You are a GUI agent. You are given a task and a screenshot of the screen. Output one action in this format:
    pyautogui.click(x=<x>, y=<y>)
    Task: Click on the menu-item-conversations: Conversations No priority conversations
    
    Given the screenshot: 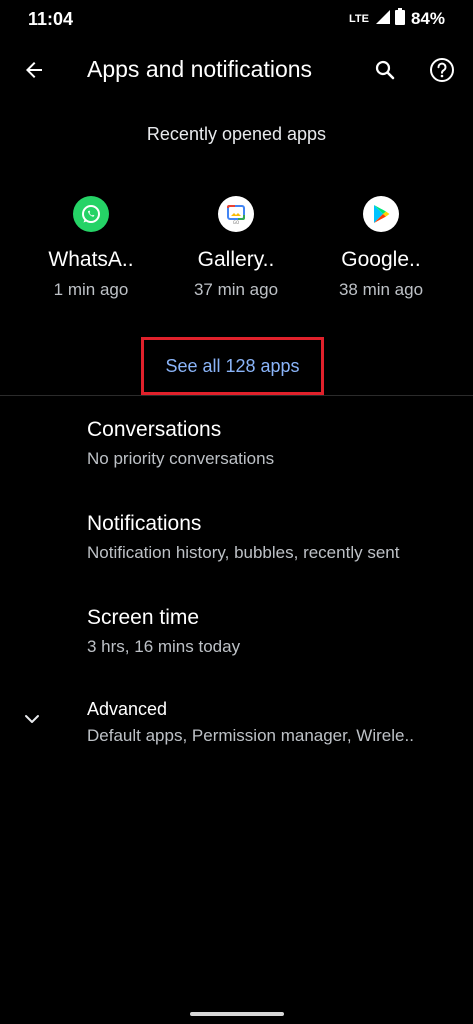 What is the action you would take?
    pyautogui.click(x=236, y=458)
    